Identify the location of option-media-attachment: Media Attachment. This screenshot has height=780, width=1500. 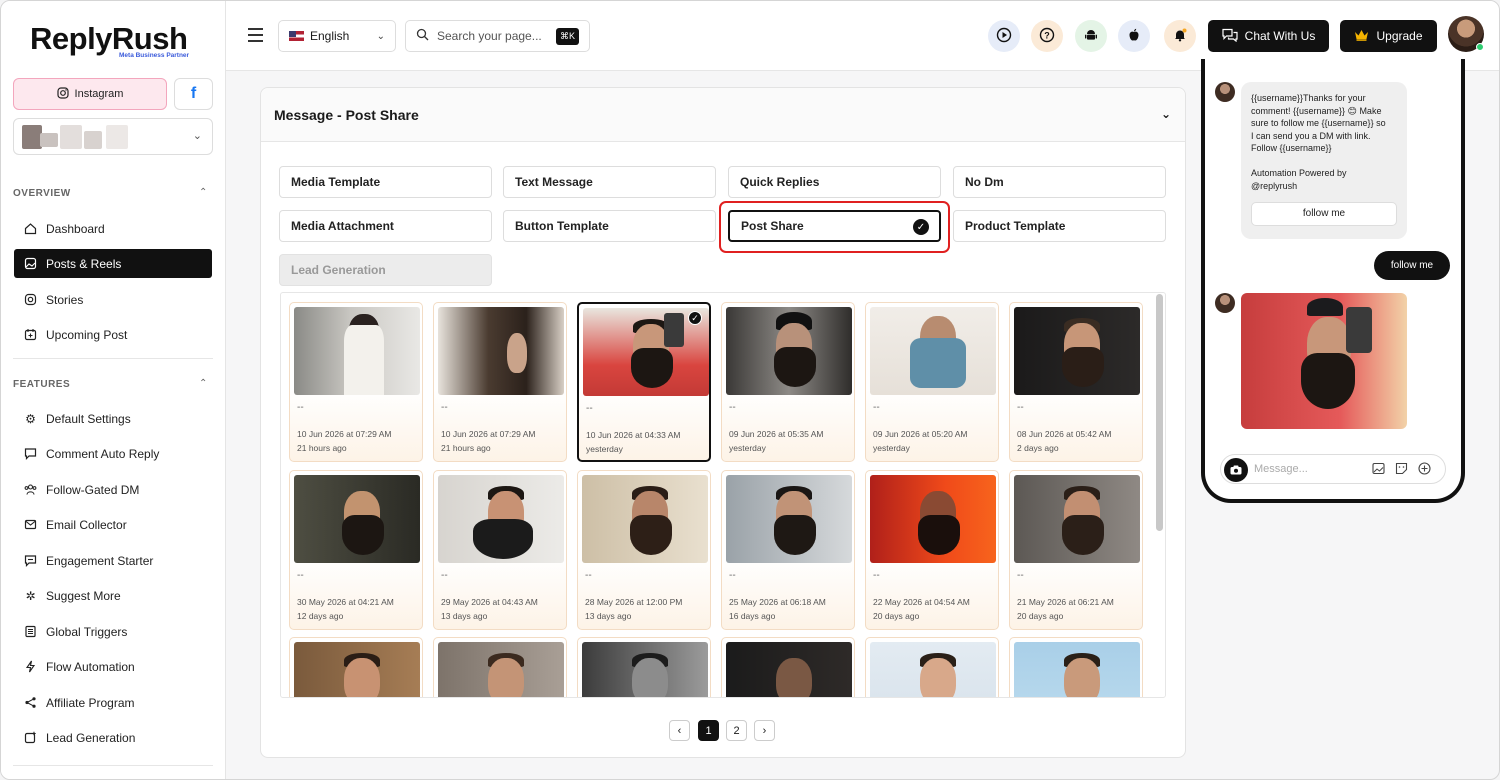
(385, 226).